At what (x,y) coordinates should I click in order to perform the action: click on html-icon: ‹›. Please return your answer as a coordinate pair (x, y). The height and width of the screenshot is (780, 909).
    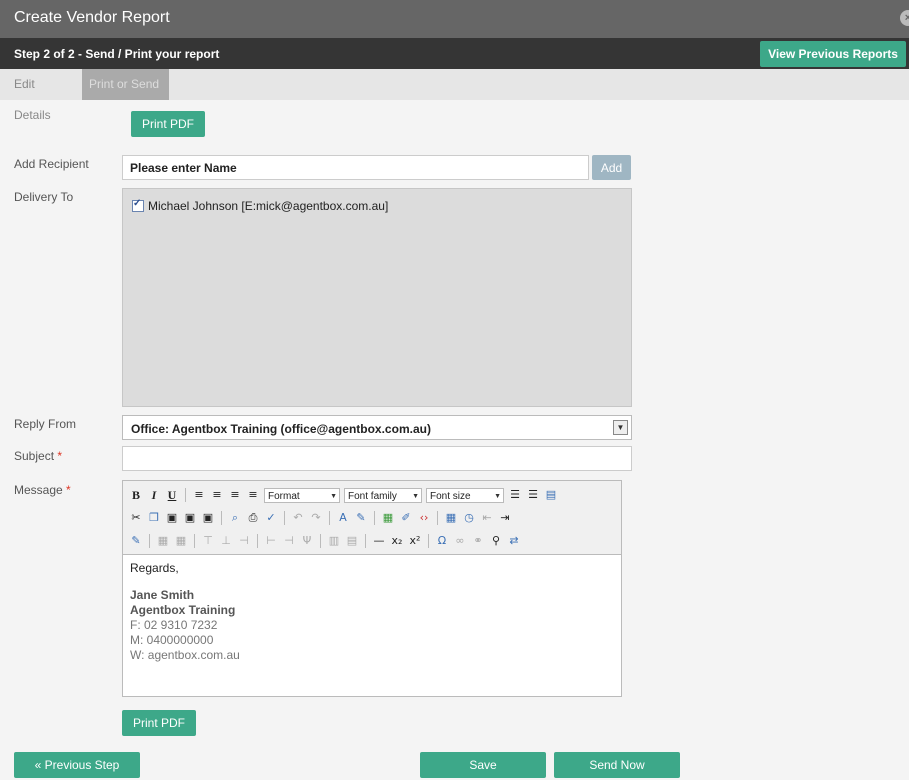
    Looking at the image, I should click on (424, 518).